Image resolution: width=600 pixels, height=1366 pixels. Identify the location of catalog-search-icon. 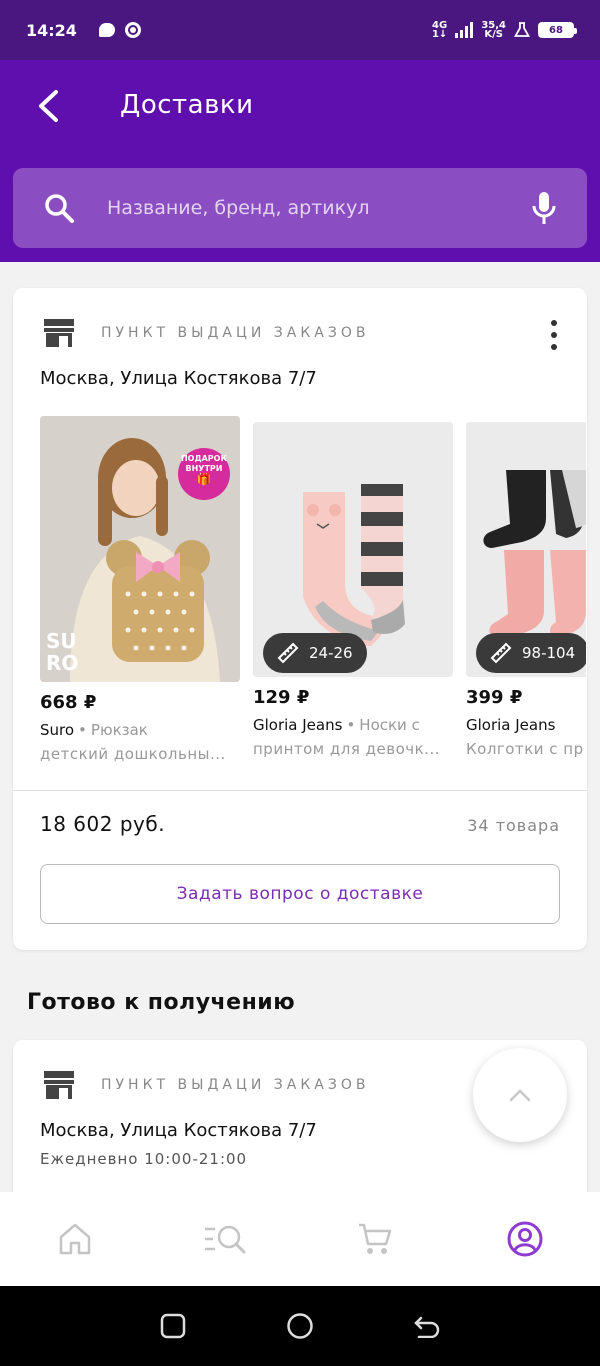
(225, 1239).